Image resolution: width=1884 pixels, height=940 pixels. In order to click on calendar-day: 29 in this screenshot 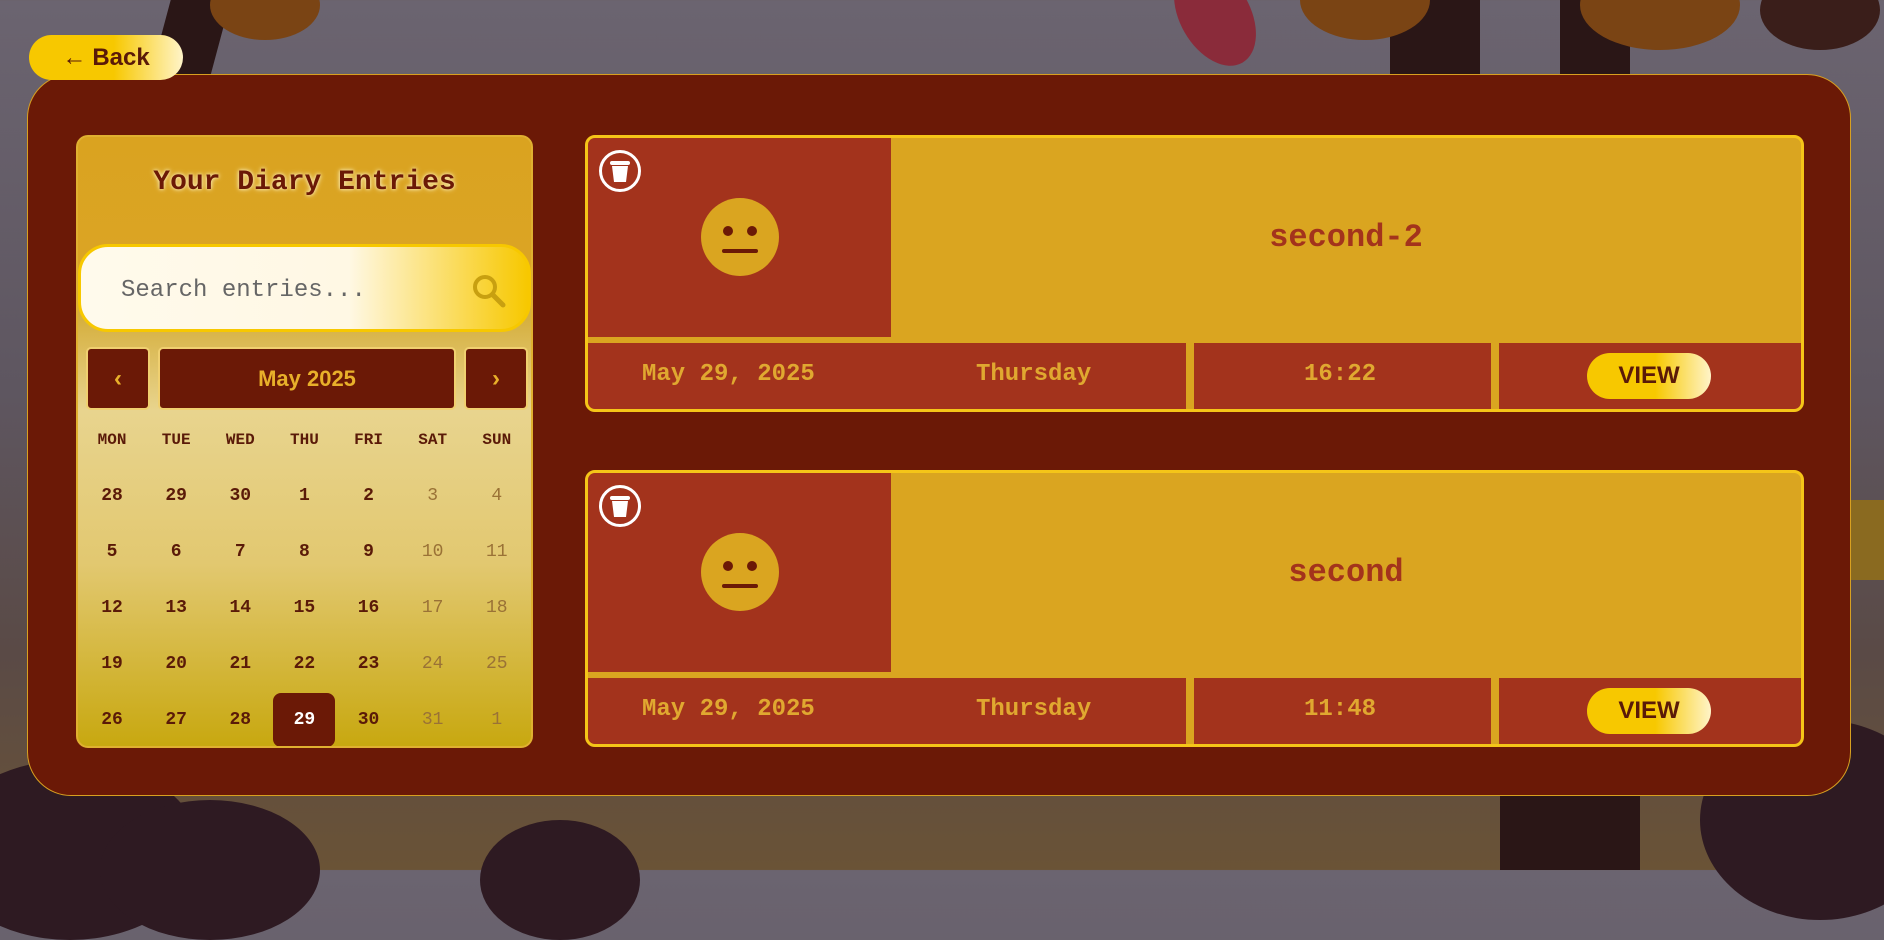, I will do `click(176, 496)`.